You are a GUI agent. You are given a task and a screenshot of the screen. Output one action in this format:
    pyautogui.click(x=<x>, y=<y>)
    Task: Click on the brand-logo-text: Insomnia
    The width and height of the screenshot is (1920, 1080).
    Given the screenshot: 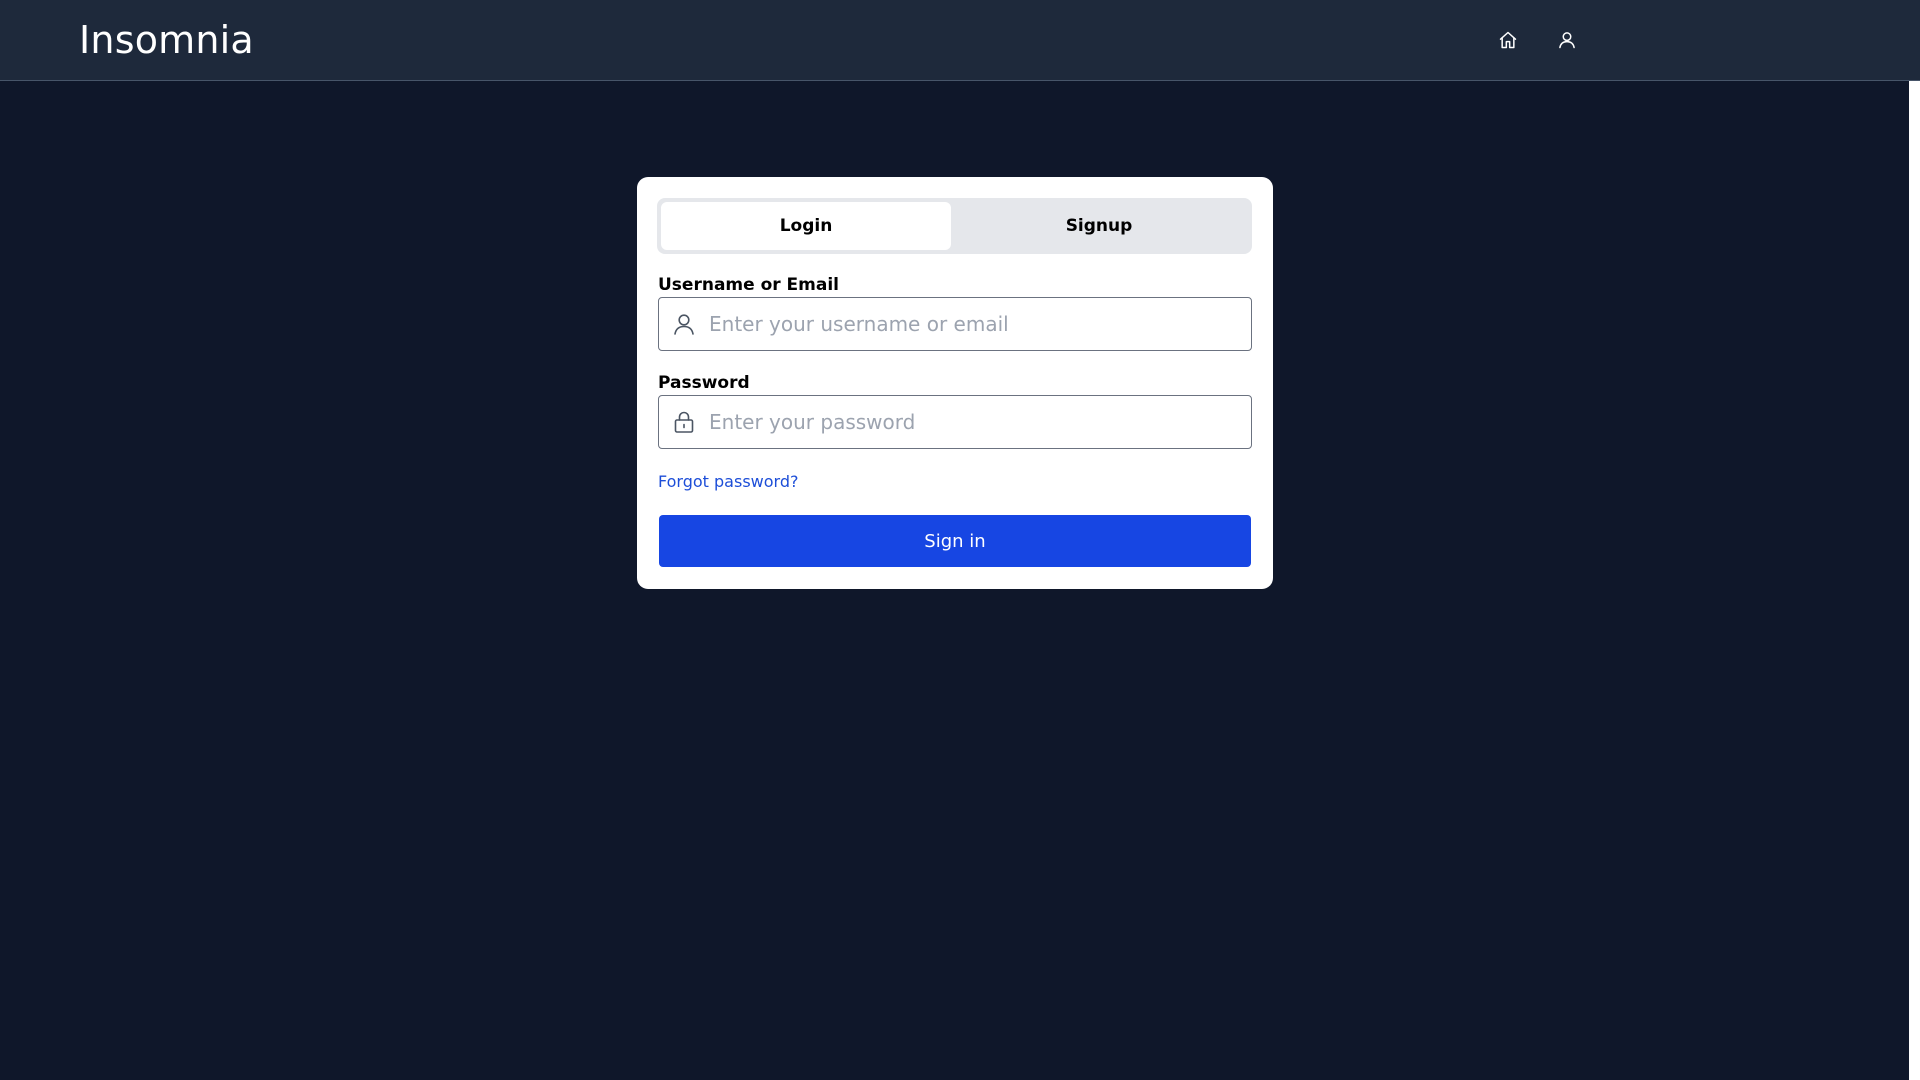 What is the action you would take?
    pyautogui.click(x=166, y=40)
    